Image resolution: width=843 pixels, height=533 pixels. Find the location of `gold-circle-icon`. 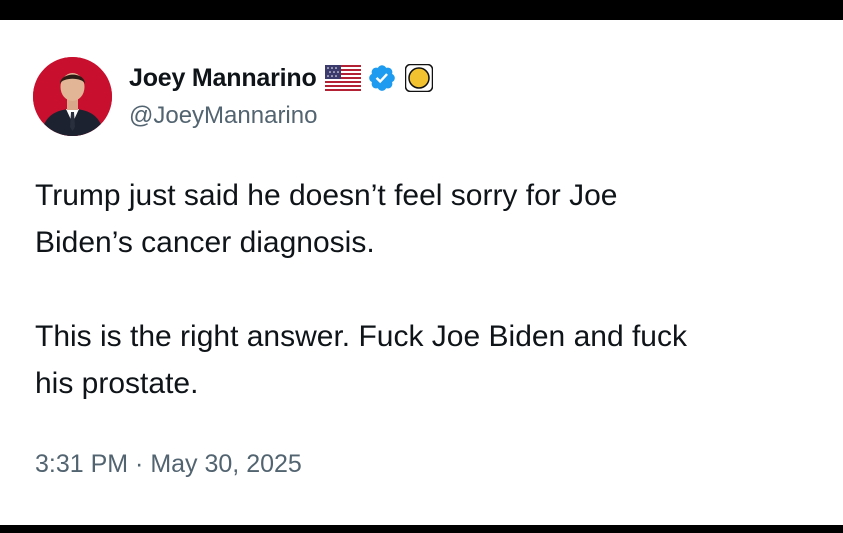

gold-circle-icon is located at coordinates (418, 78).